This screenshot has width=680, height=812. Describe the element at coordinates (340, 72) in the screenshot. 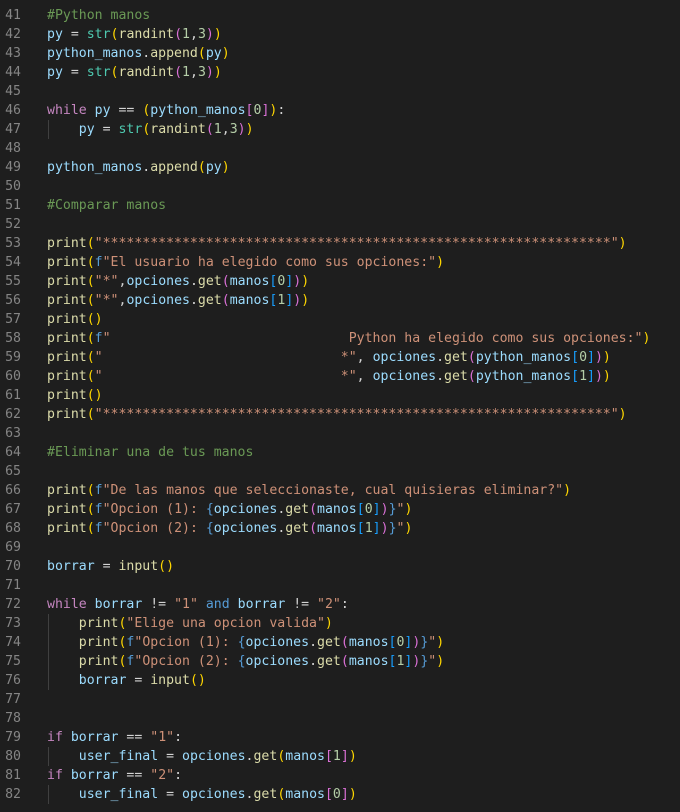

I see `code-line: 44 py = str(randint(1,3))` at that location.